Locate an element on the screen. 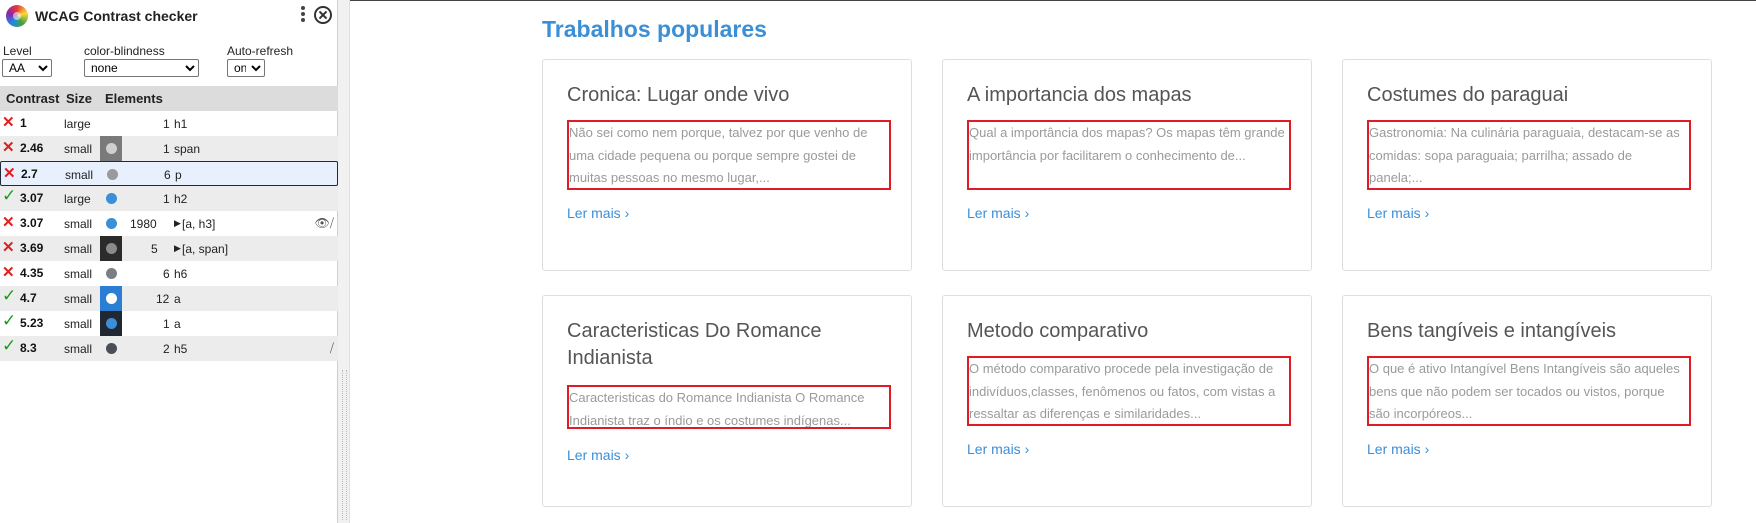  element-count: 6 is located at coordinates (167, 175).